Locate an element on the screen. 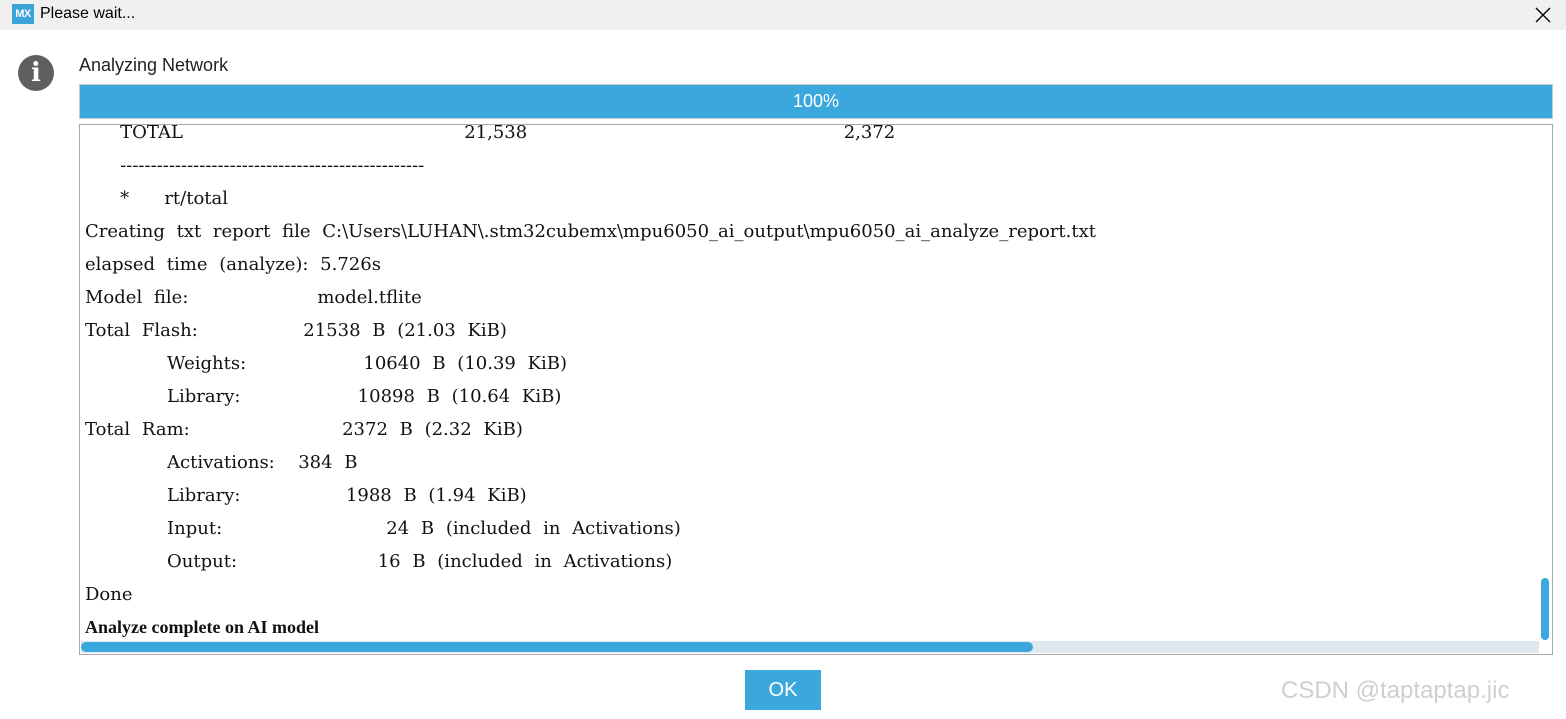 The image size is (1566, 719). log-line: Output: 16 B (included in Activations) is located at coordinates (379, 561).